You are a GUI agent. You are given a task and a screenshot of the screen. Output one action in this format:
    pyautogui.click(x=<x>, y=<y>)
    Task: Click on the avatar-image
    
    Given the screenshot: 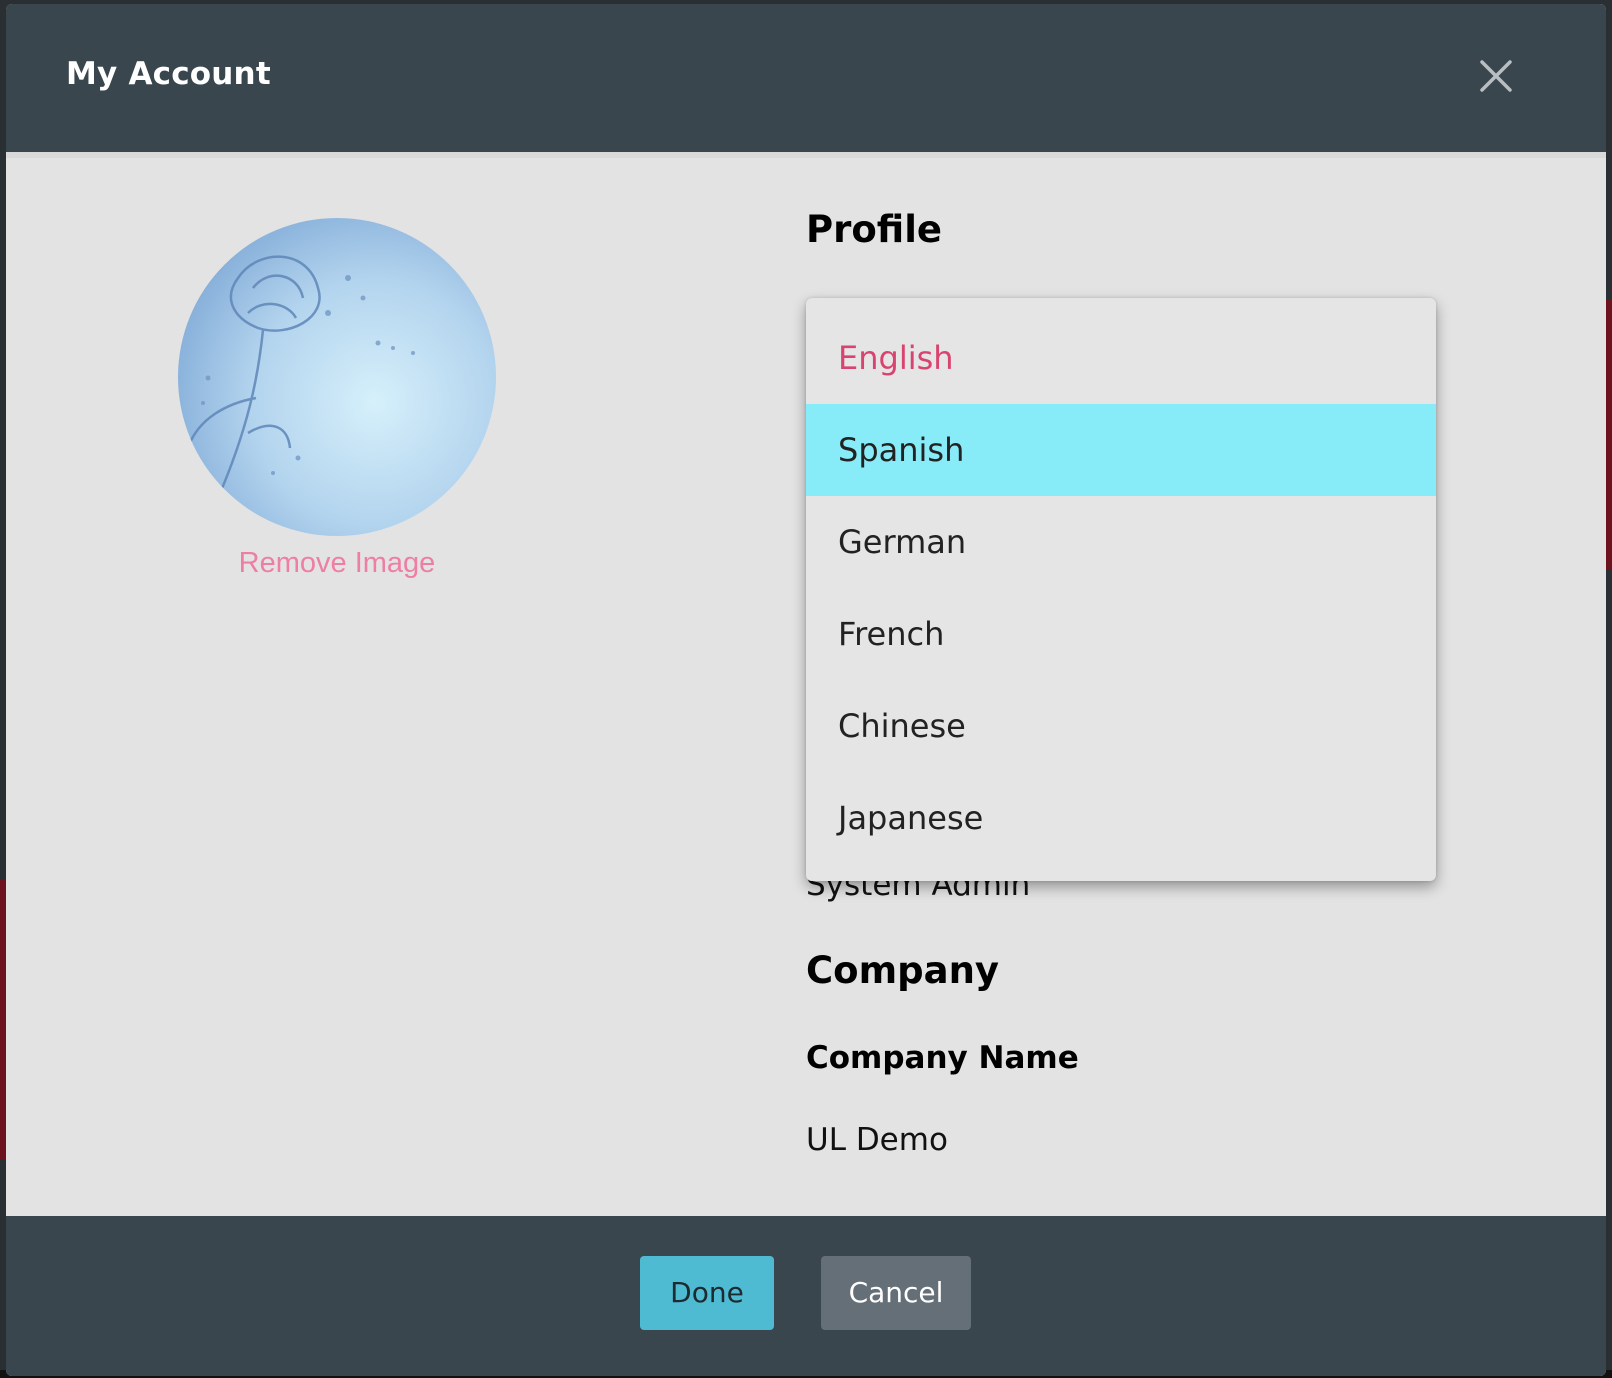 What is the action you would take?
    pyautogui.click(x=337, y=377)
    